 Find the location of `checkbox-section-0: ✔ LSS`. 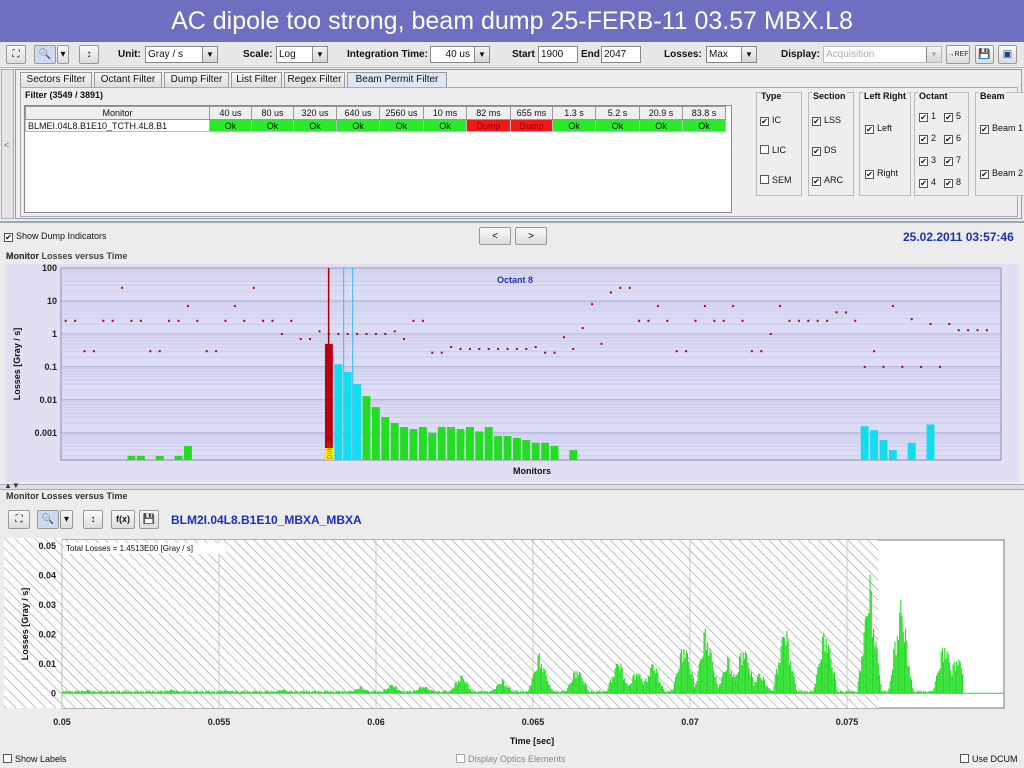

checkbox-section-0: ✔ LSS is located at coordinates (826, 120).